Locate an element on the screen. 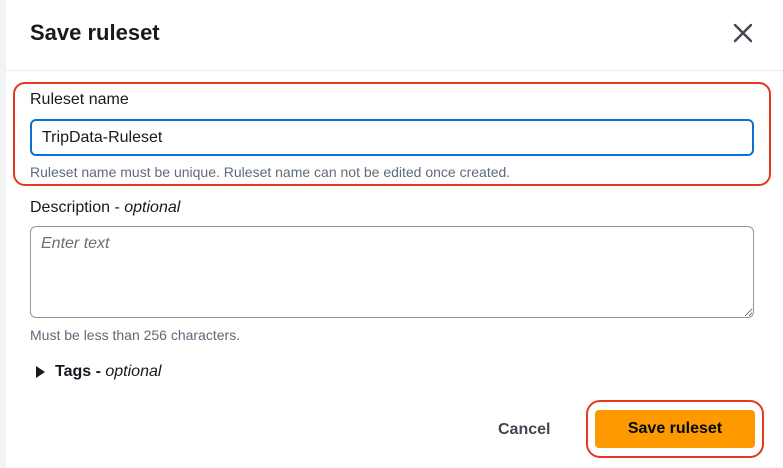 This screenshot has width=783, height=468. ruleset-name-input is located at coordinates (392, 137).